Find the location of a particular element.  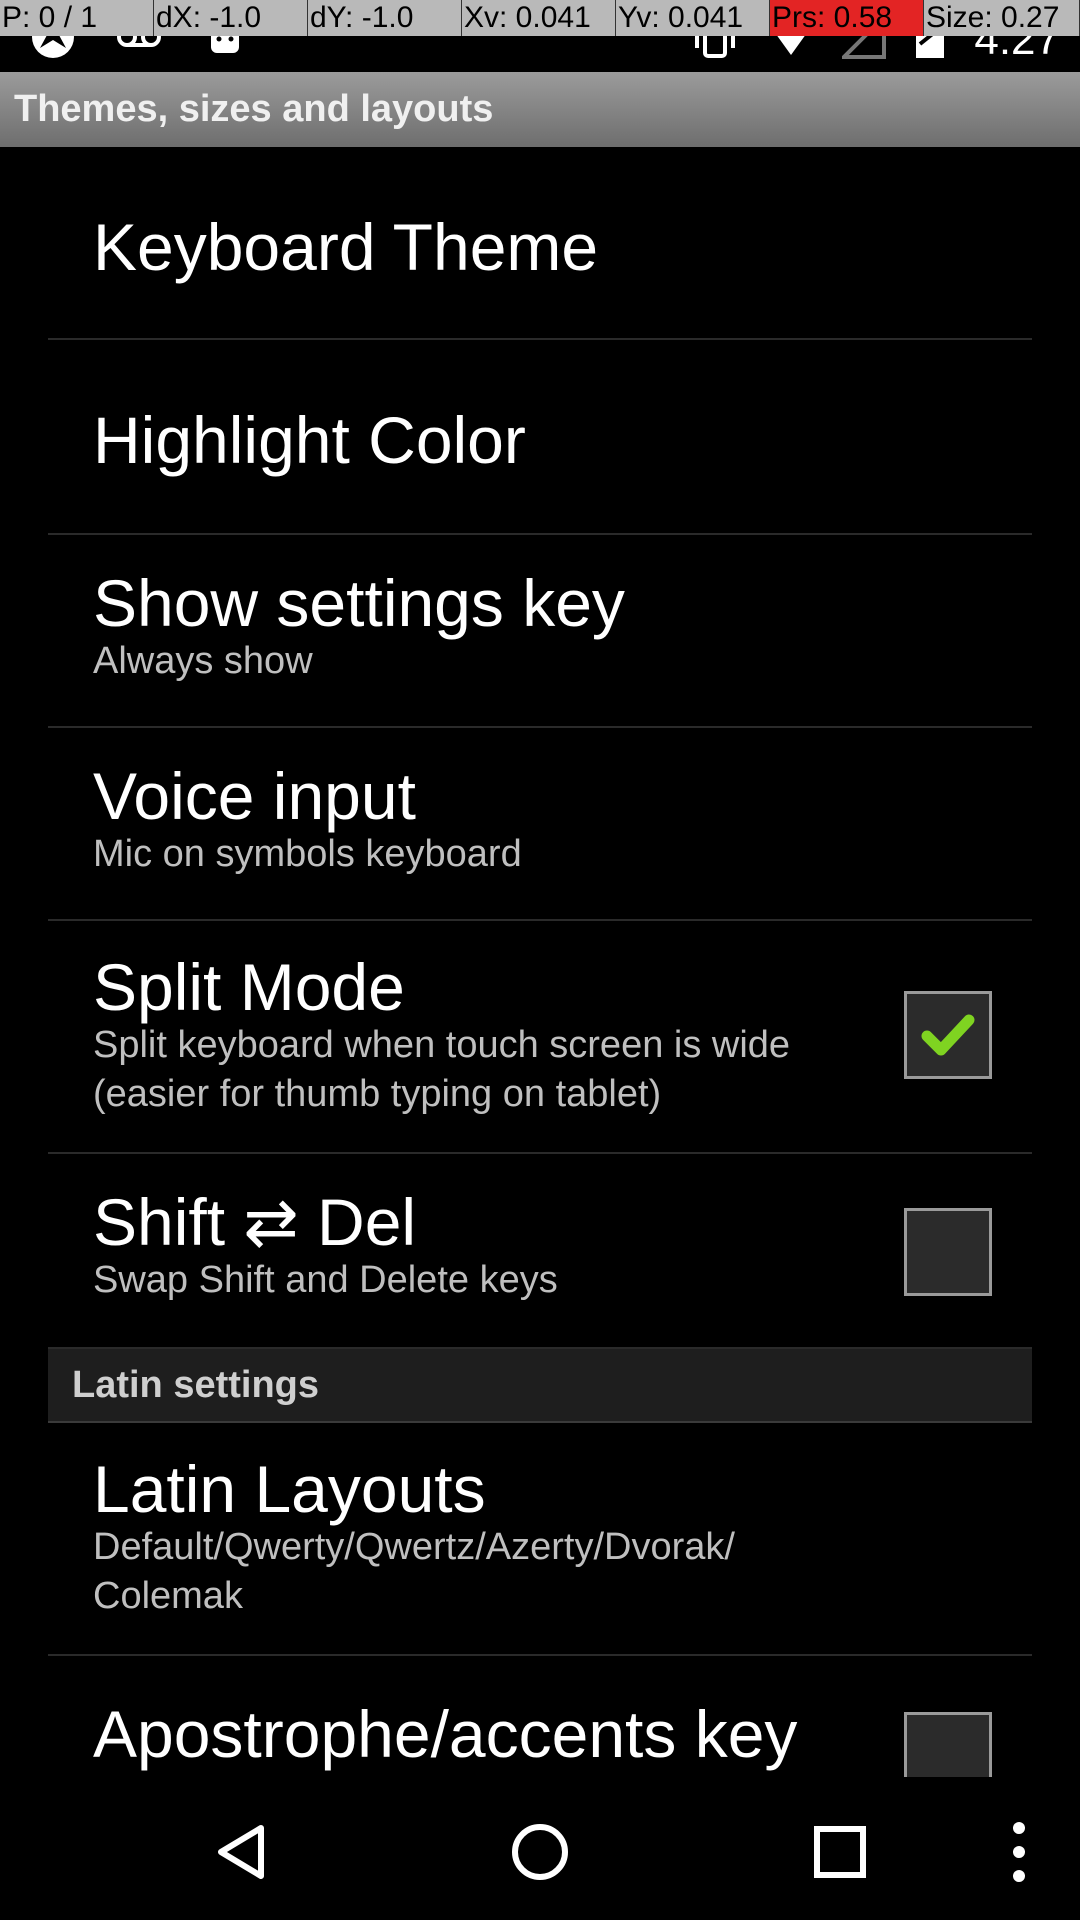

apostrophe-accents-checkbox is located at coordinates (948, 1744).